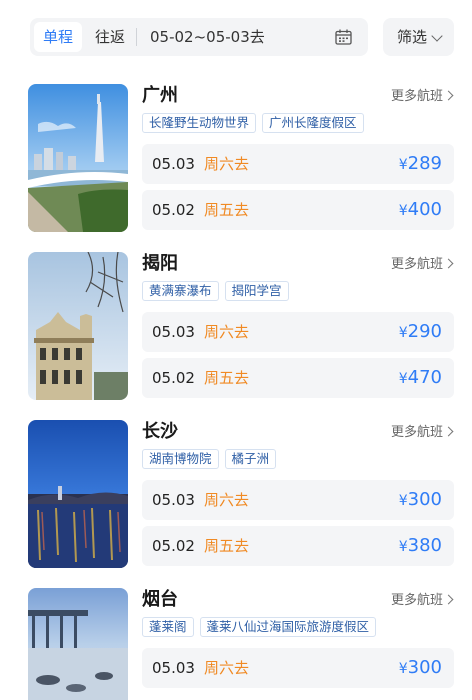 The image size is (472, 700). I want to click on attraction-tags: 长隆野生动物世界 广州长隆度假区, so click(256, 122).